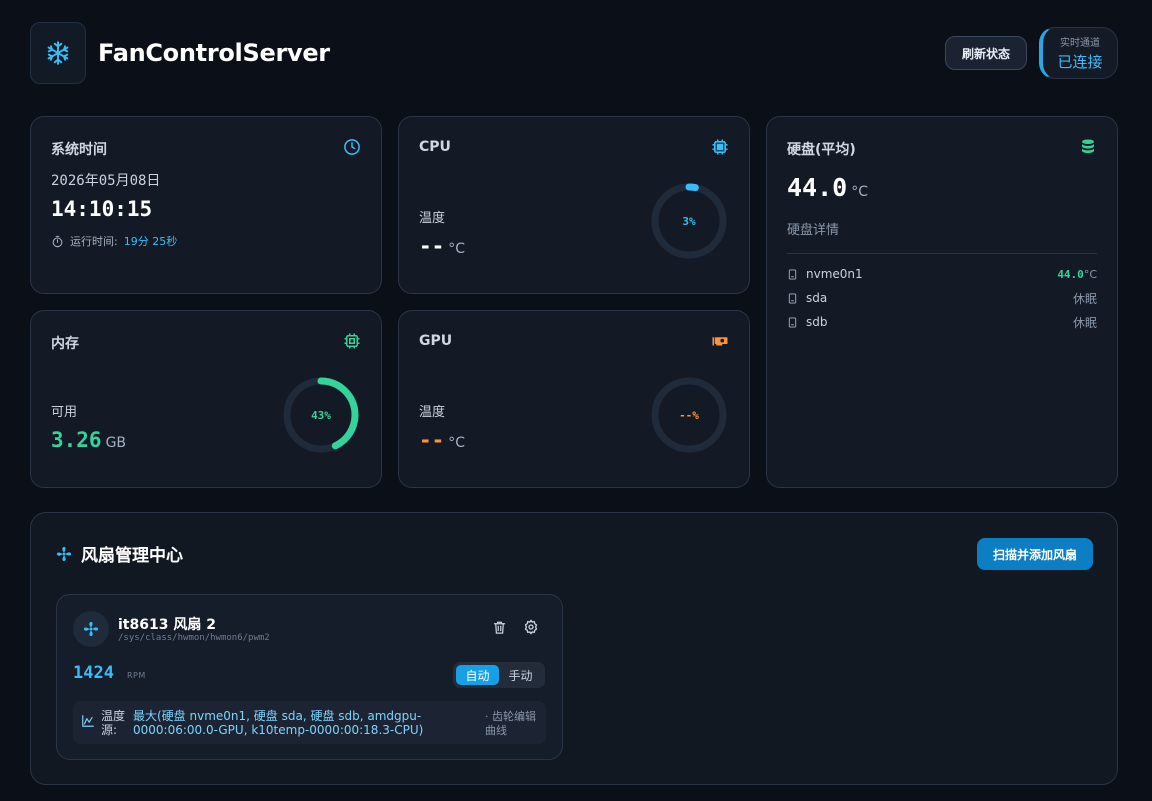 Image resolution: width=1152 pixels, height=801 pixels. I want to click on chart-line-icon, so click(88, 721).